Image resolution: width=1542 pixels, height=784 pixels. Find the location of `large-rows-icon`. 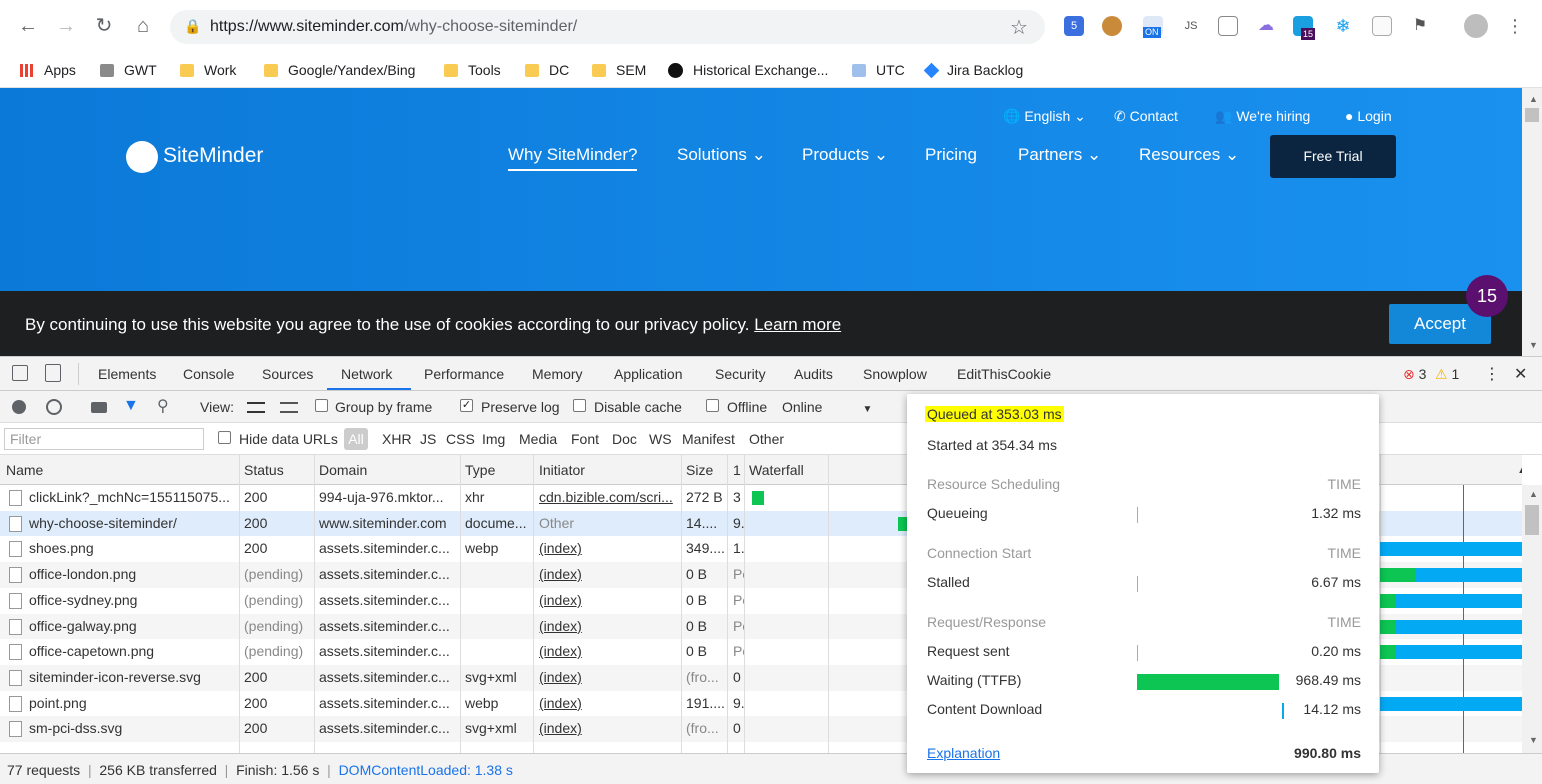

large-rows-icon is located at coordinates (256, 407).